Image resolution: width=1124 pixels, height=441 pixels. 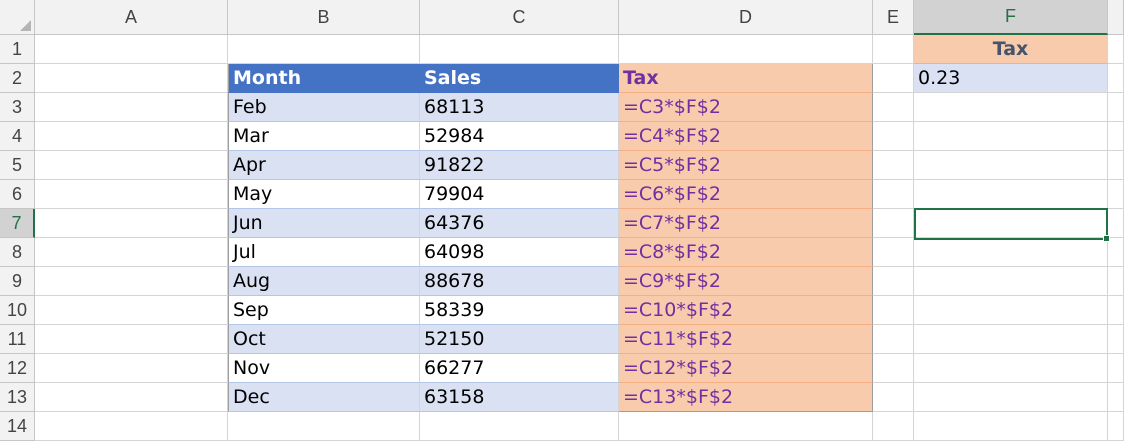 What do you see at coordinates (519, 339) in the screenshot?
I see `sales-cell: 52150` at bounding box center [519, 339].